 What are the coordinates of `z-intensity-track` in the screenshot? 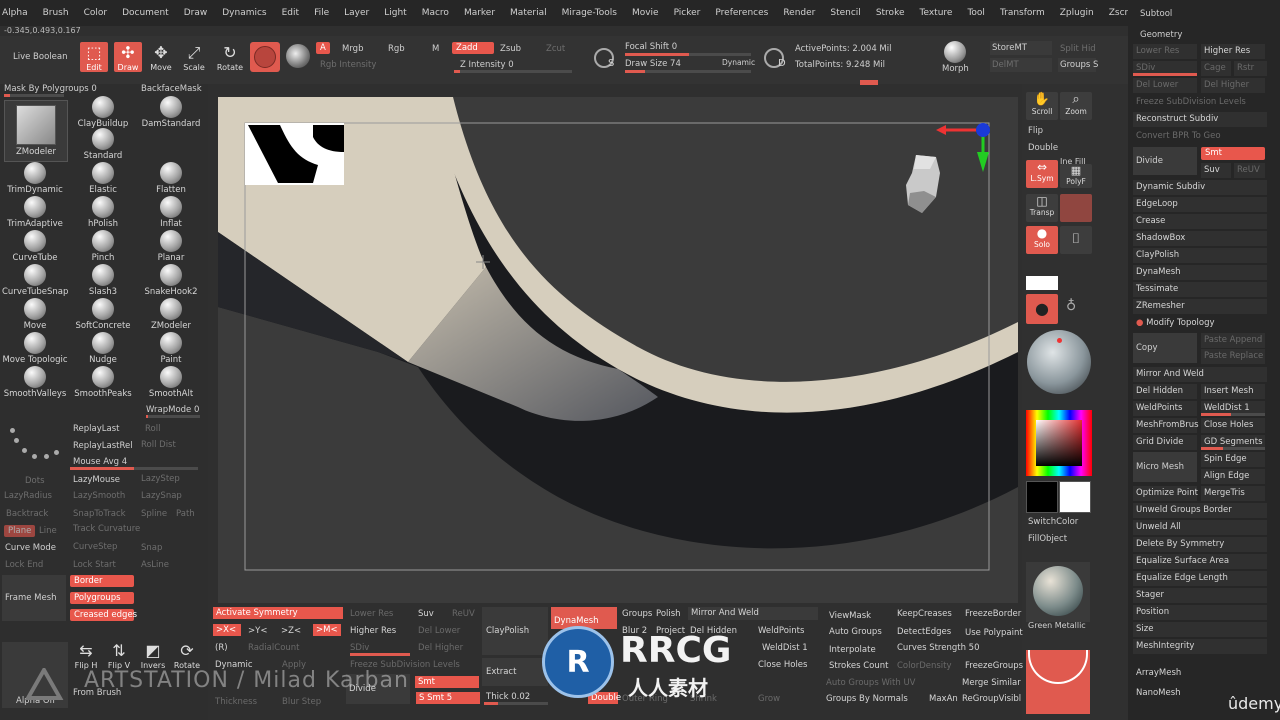 It's located at (513, 71).